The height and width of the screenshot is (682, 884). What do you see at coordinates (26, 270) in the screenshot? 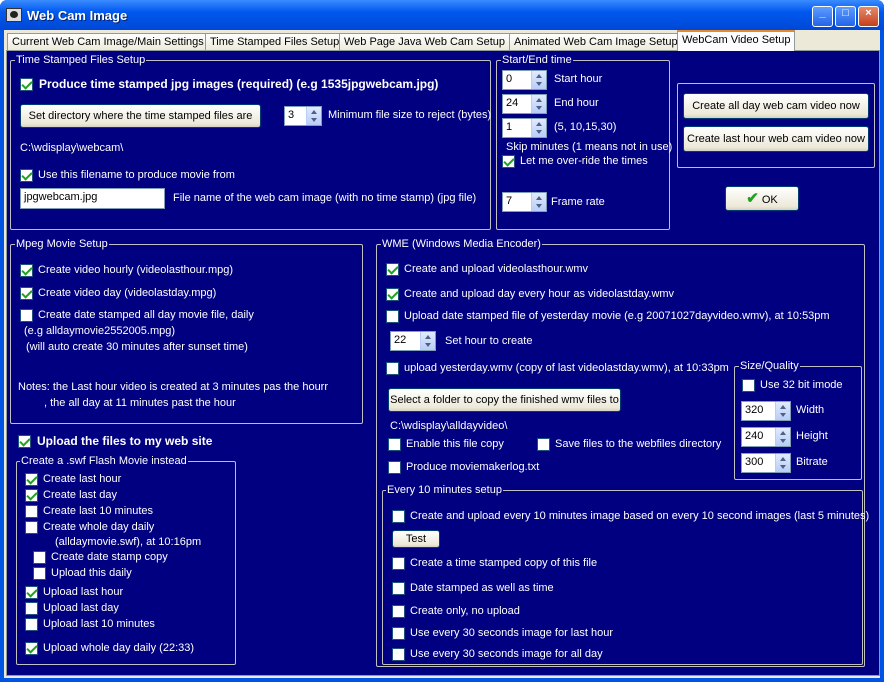
I see `mpeg-hourly-checkbox` at bounding box center [26, 270].